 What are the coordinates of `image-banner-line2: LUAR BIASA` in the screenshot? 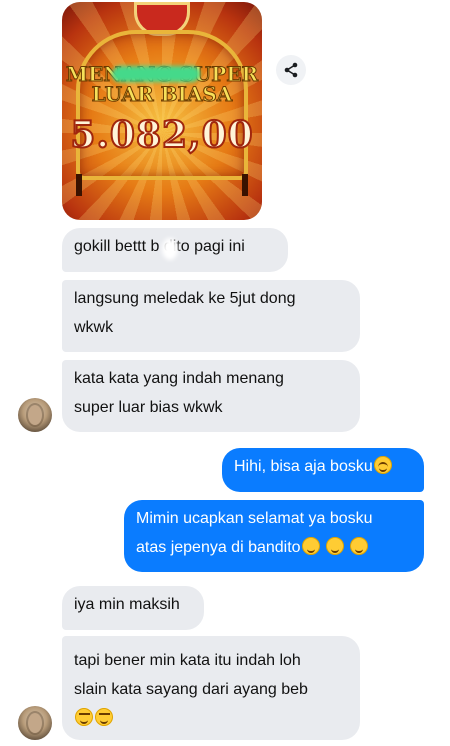 It's located at (162, 94).